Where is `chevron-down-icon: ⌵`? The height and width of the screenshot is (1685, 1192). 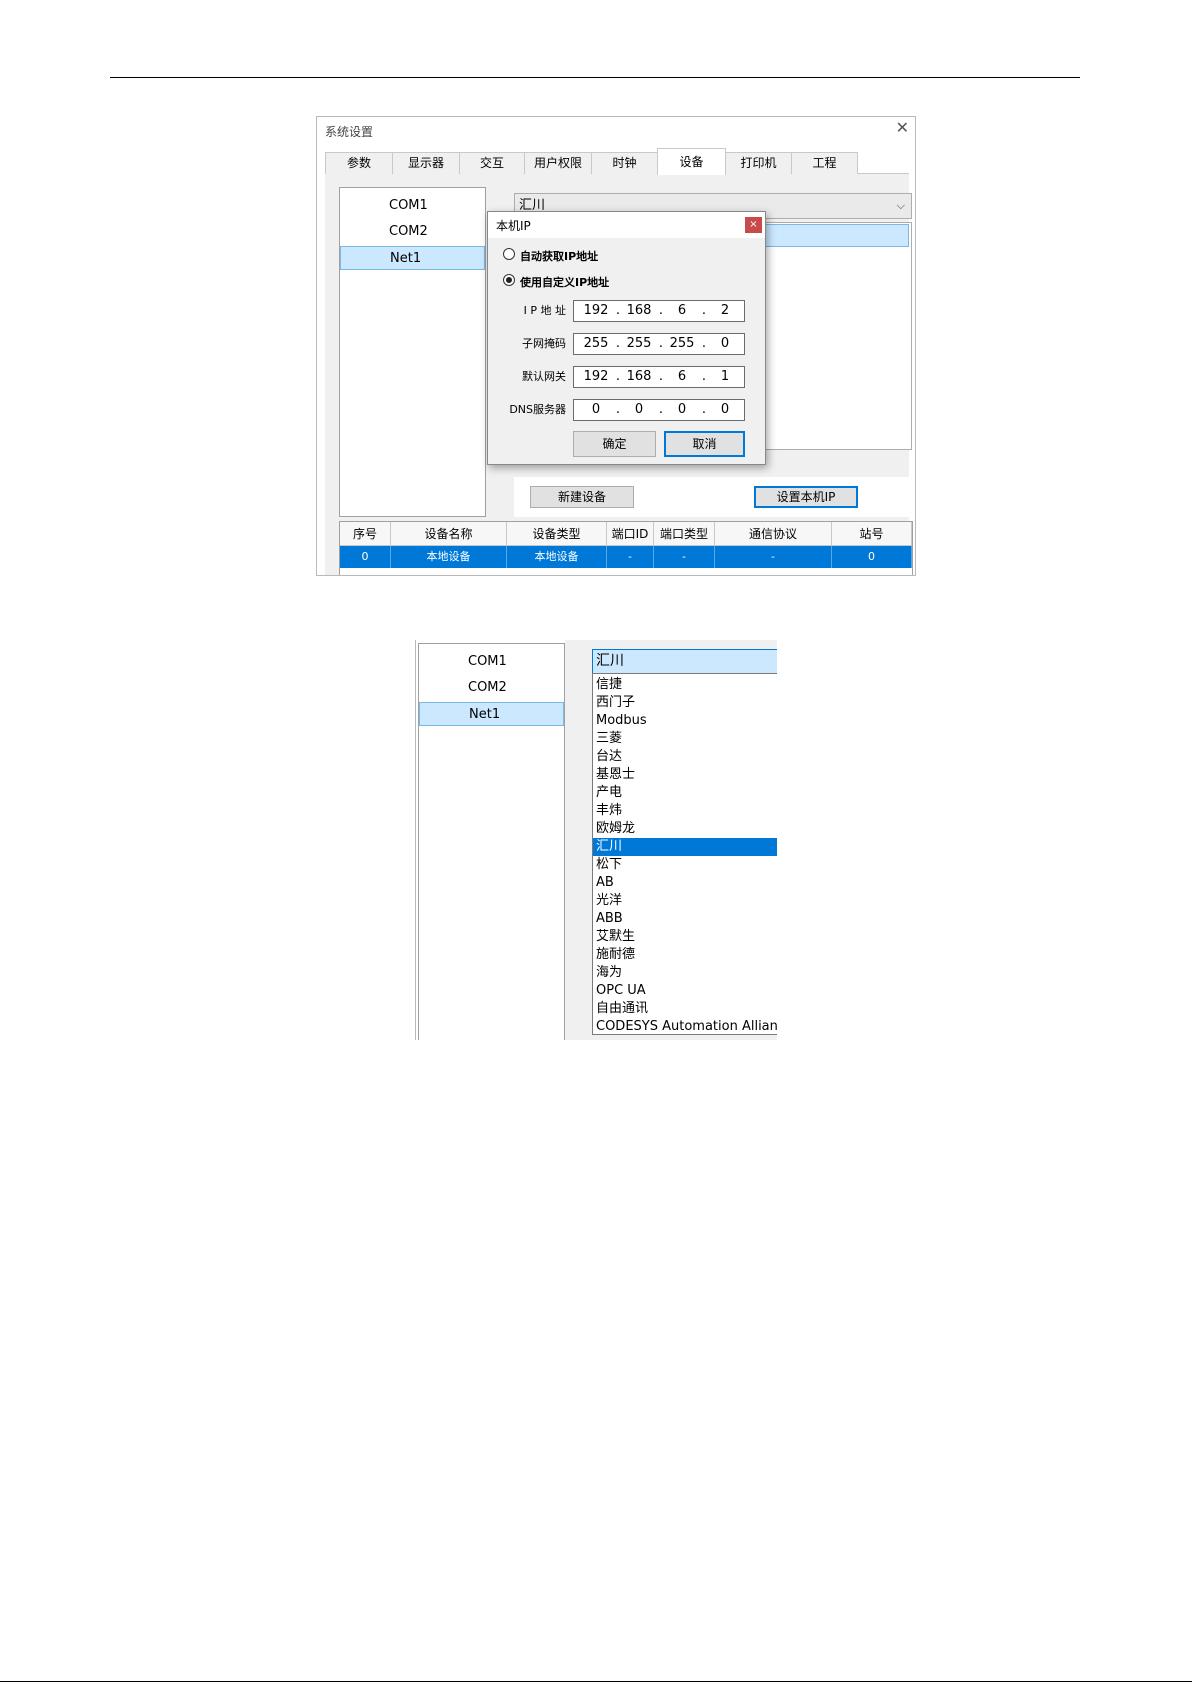 chevron-down-icon: ⌵ is located at coordinates (901, 206).